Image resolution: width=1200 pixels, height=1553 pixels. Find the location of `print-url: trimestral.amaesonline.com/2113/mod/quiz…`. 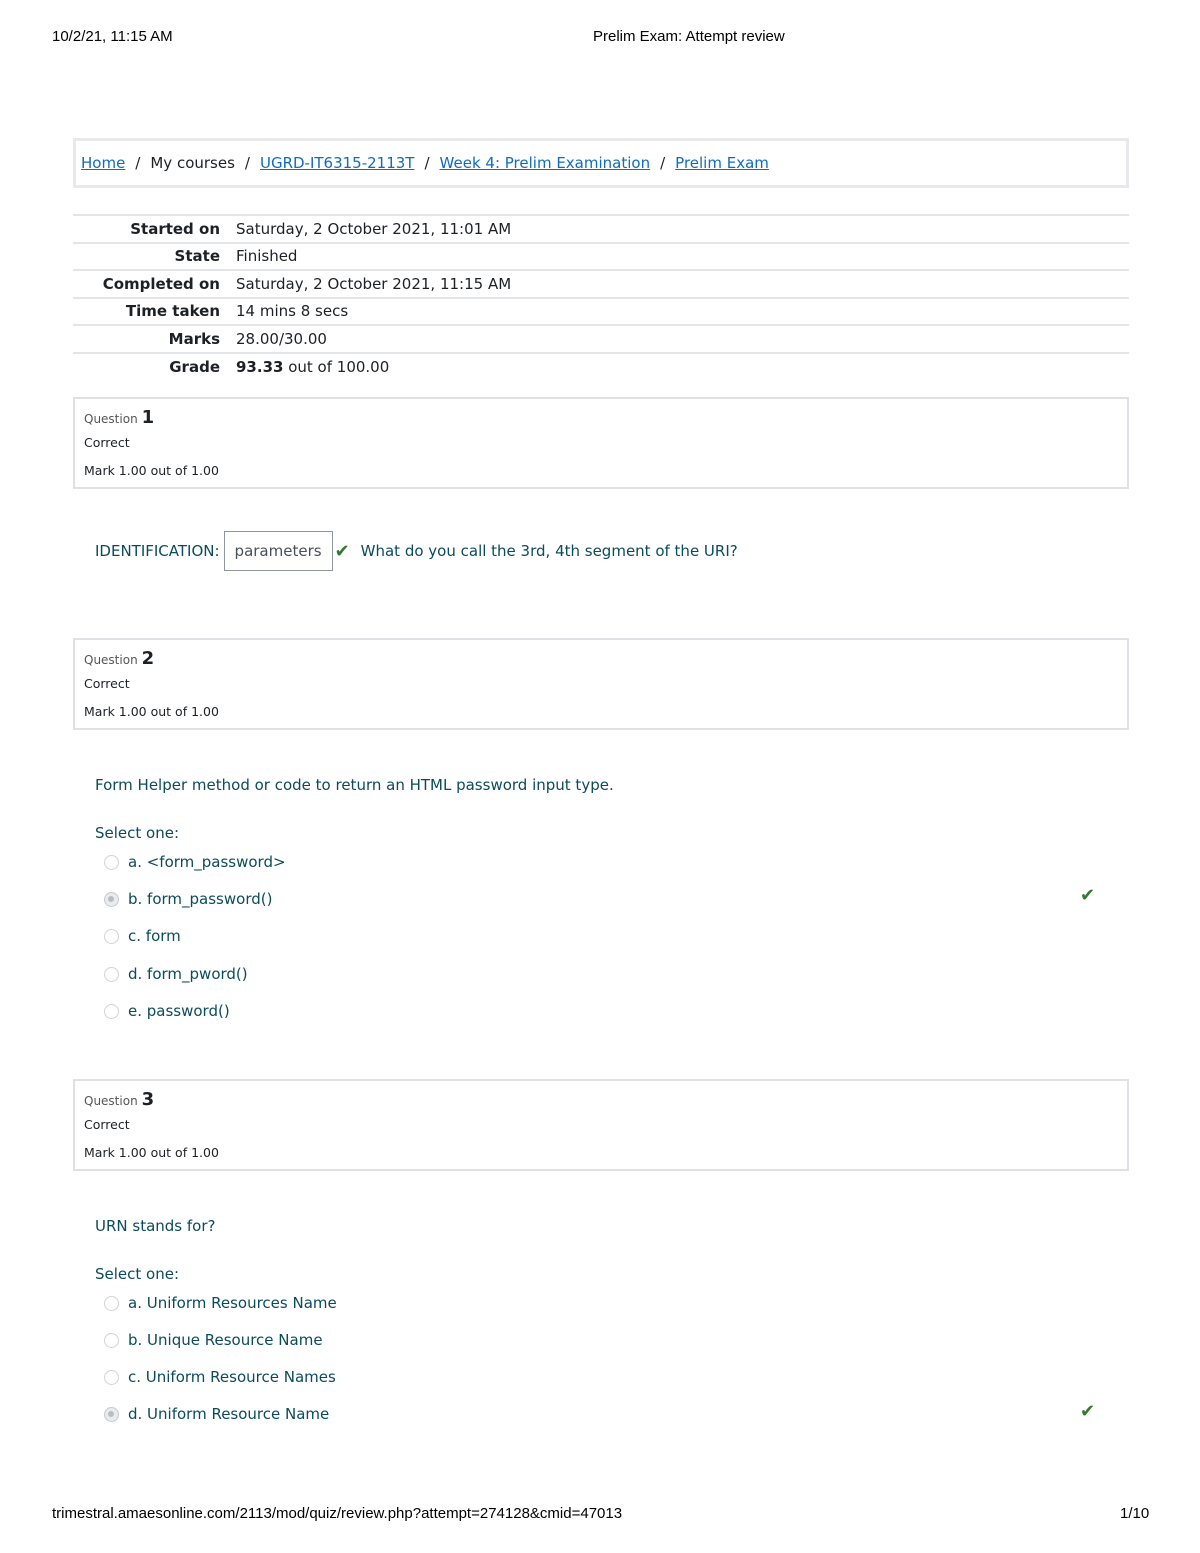

print-url: trimestral.amaesonline.com/2113/mod/quiz… is located at coordinates (337, 1513).